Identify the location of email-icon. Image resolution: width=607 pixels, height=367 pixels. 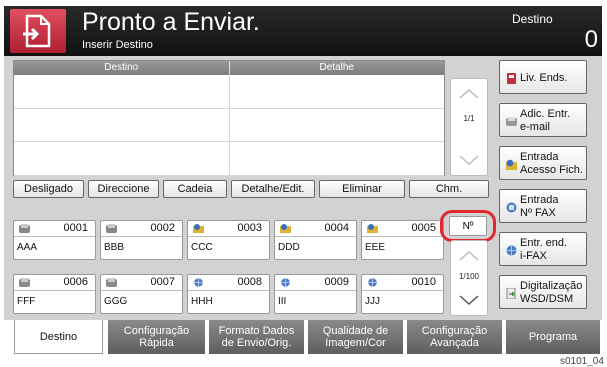
(511, 121).